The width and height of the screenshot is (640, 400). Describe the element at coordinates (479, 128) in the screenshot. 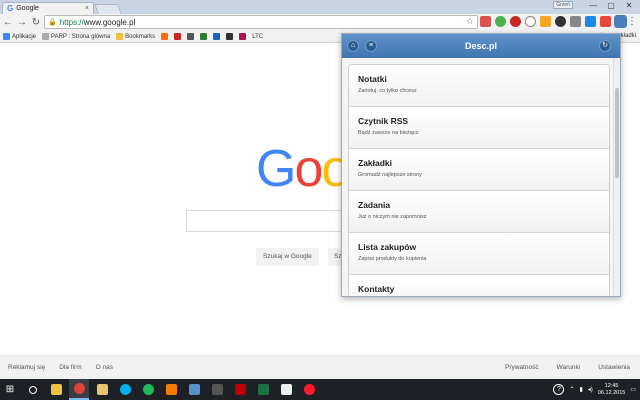

I see `list-item-rss: Czytnik RSS Bądź zawsze na bieżąco` at that location.